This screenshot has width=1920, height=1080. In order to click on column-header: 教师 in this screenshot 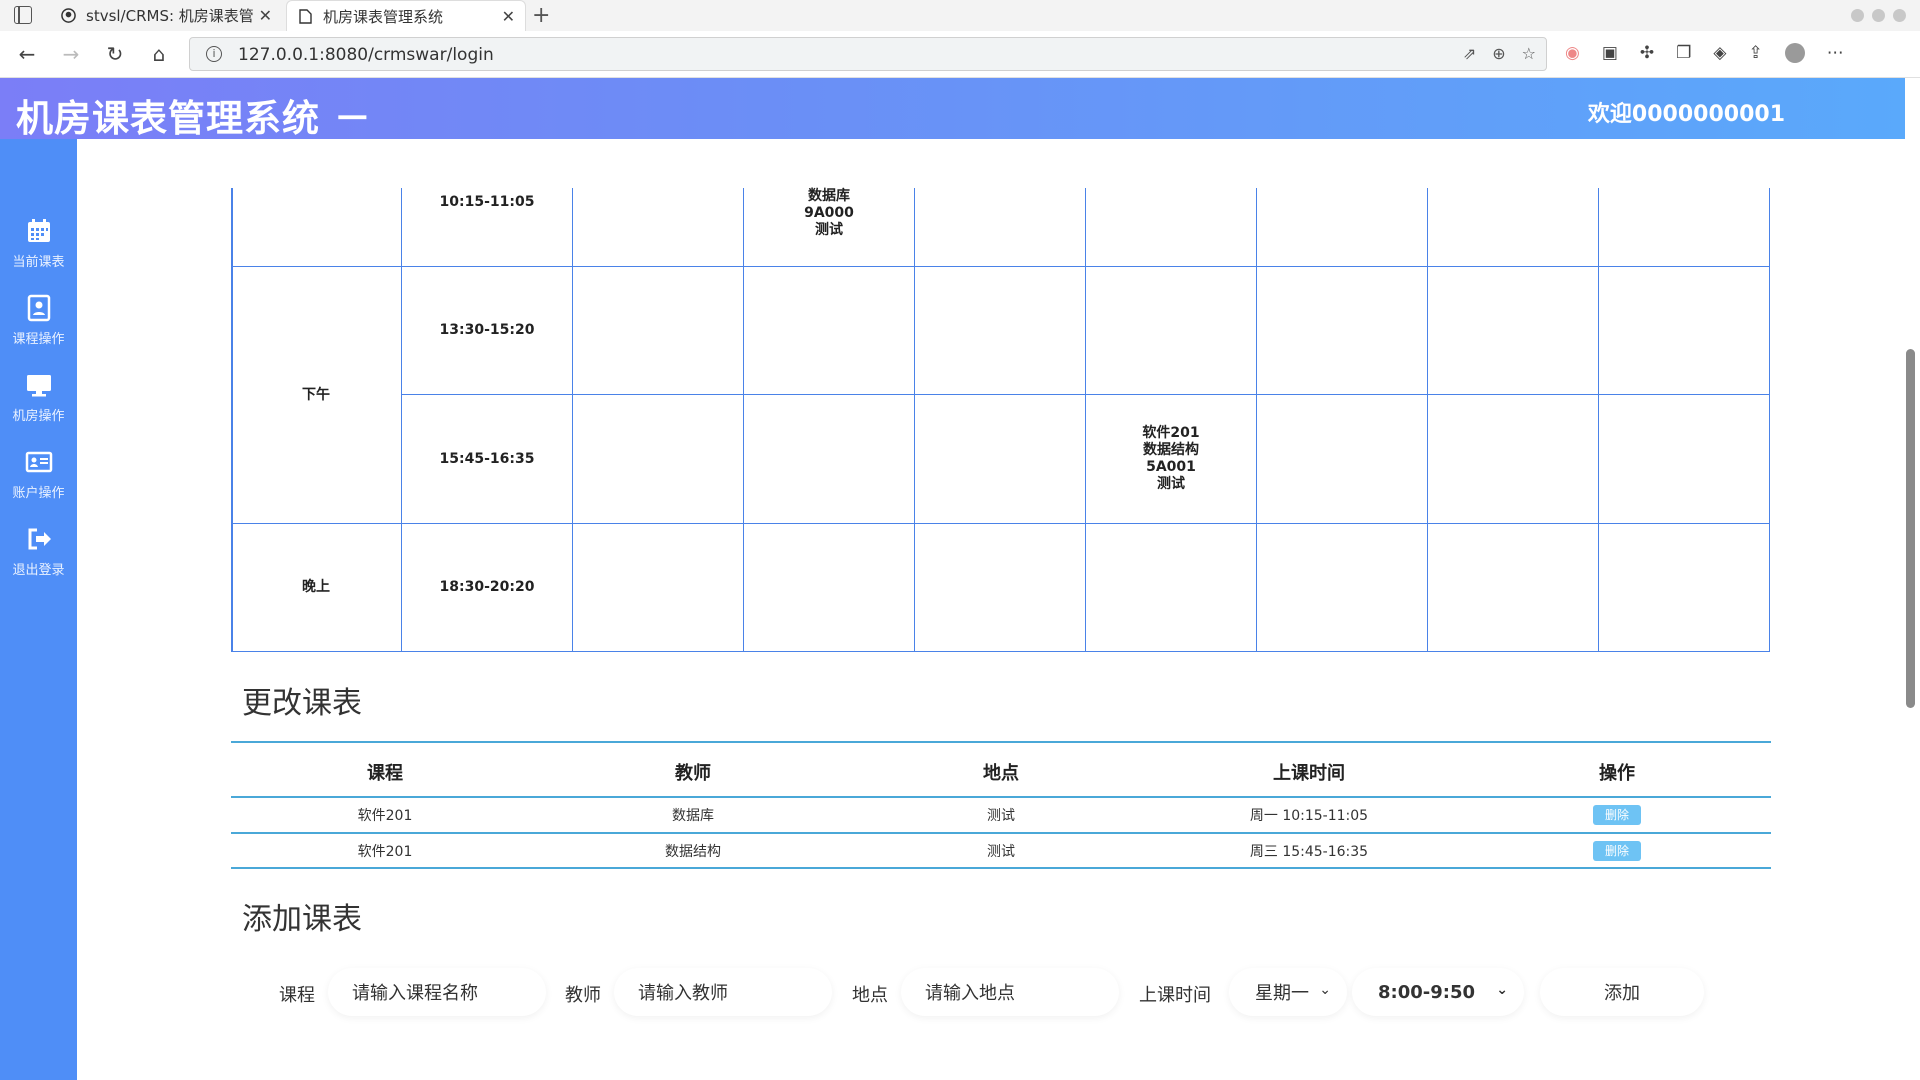, I will do `click(693, 773)`.